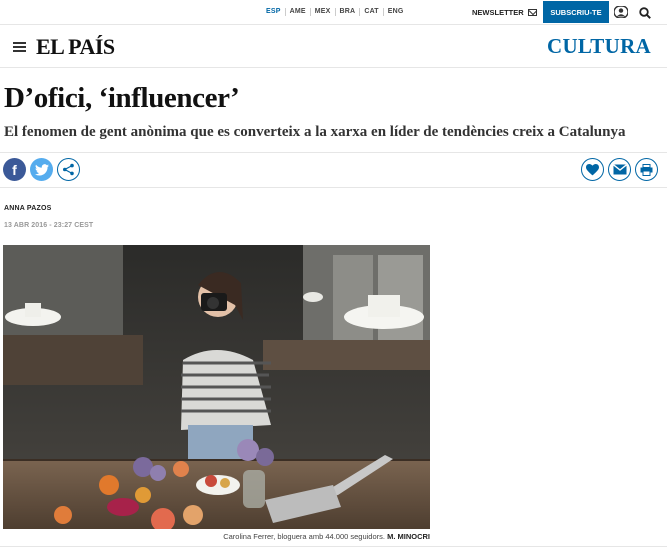  I want to click on mail-icon, so click(619, 169).